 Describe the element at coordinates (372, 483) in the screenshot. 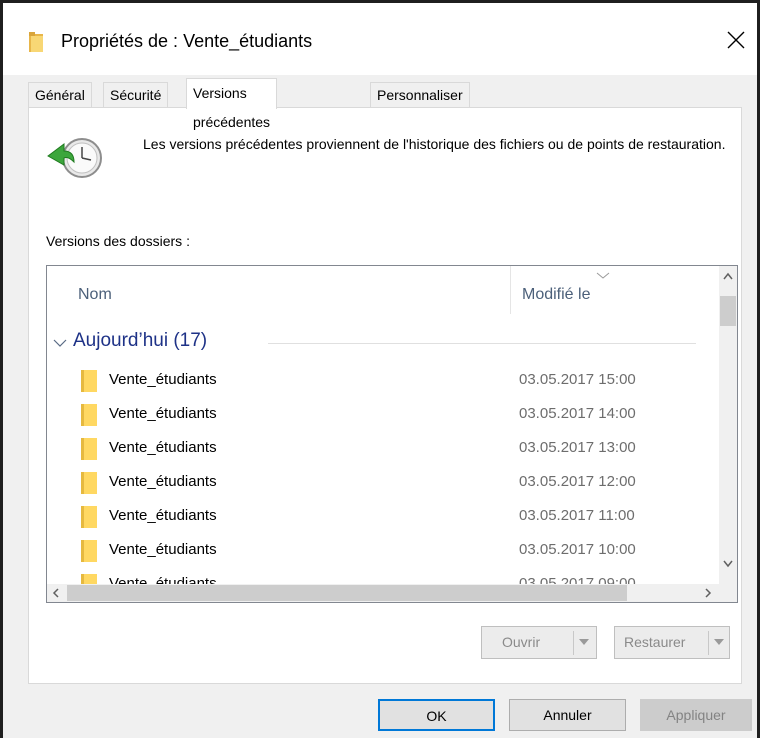

I see `list-item: Vente_étudiants 03.05.2017 12:00` at that location.